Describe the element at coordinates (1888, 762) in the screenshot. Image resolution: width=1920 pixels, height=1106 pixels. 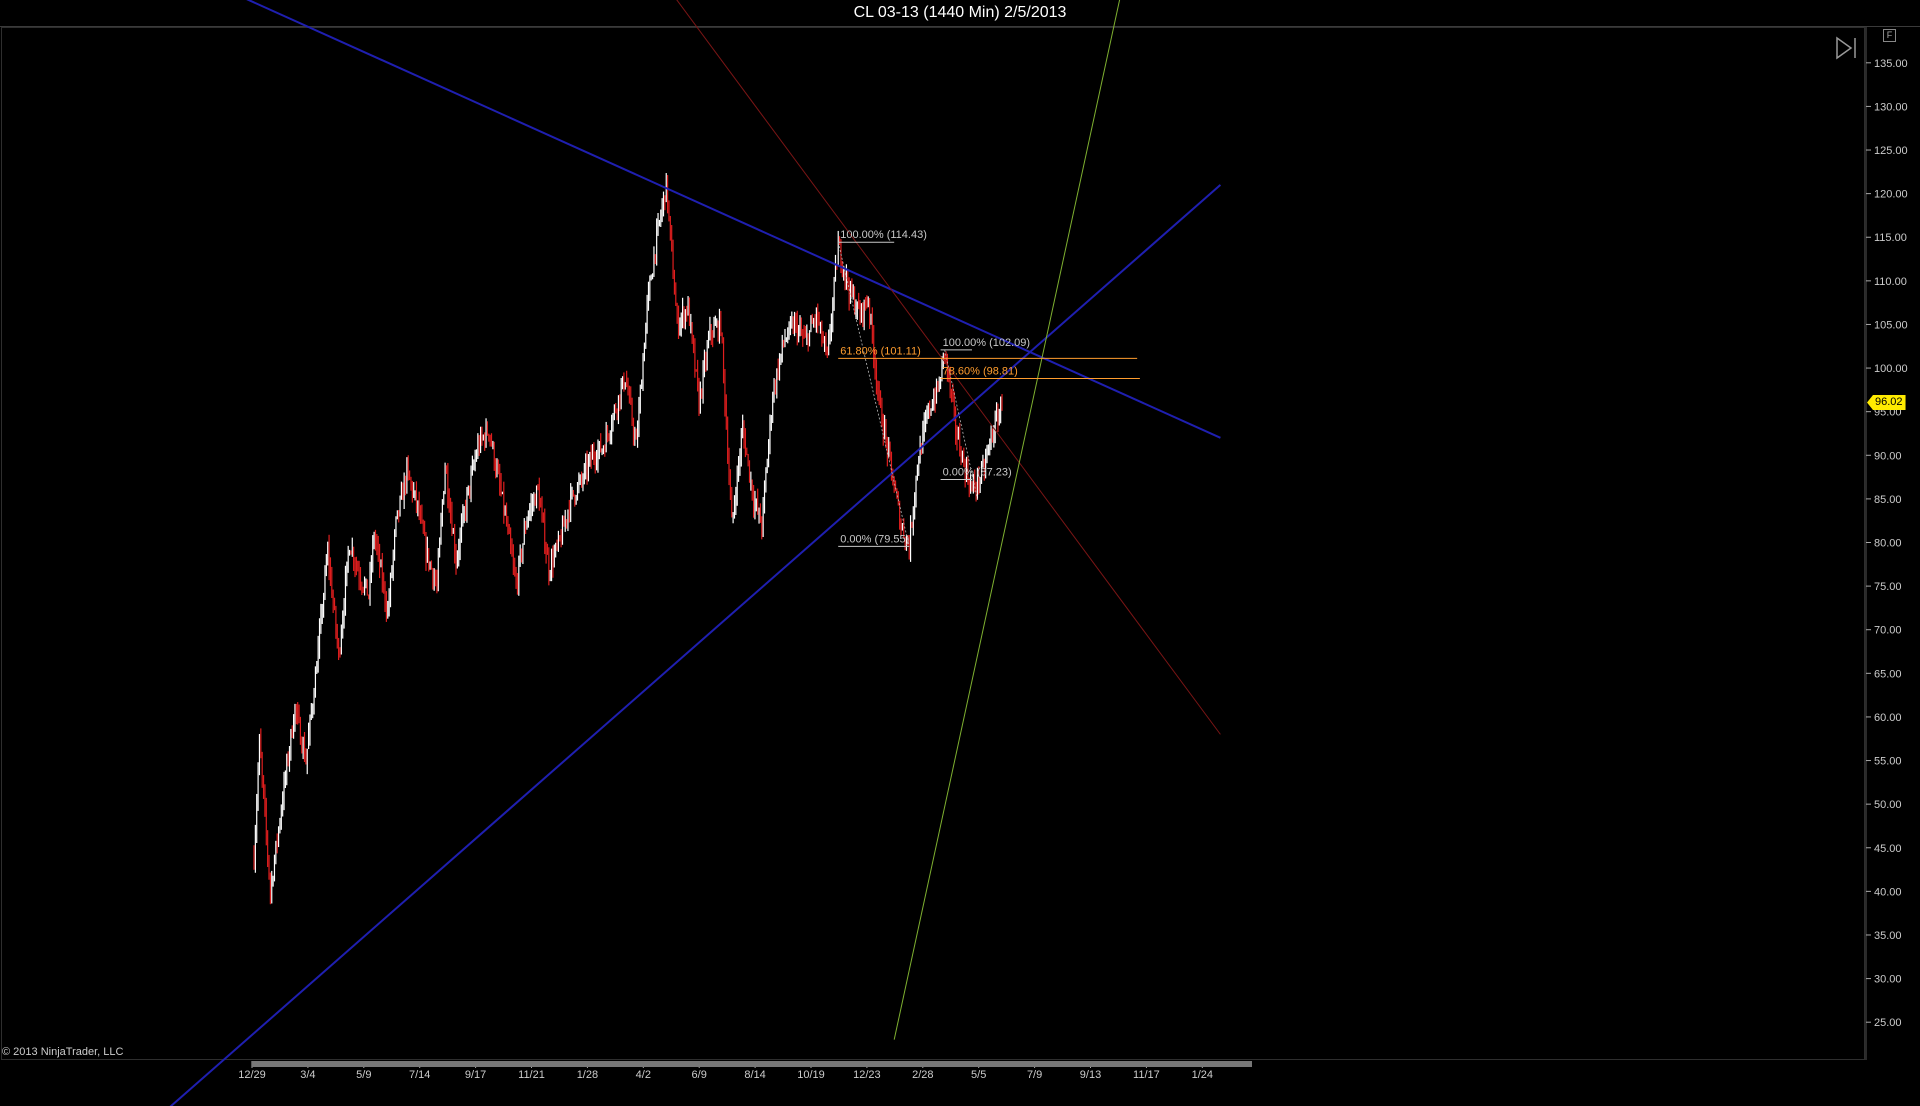
I see `price-tick-label: 55.00` at that location.